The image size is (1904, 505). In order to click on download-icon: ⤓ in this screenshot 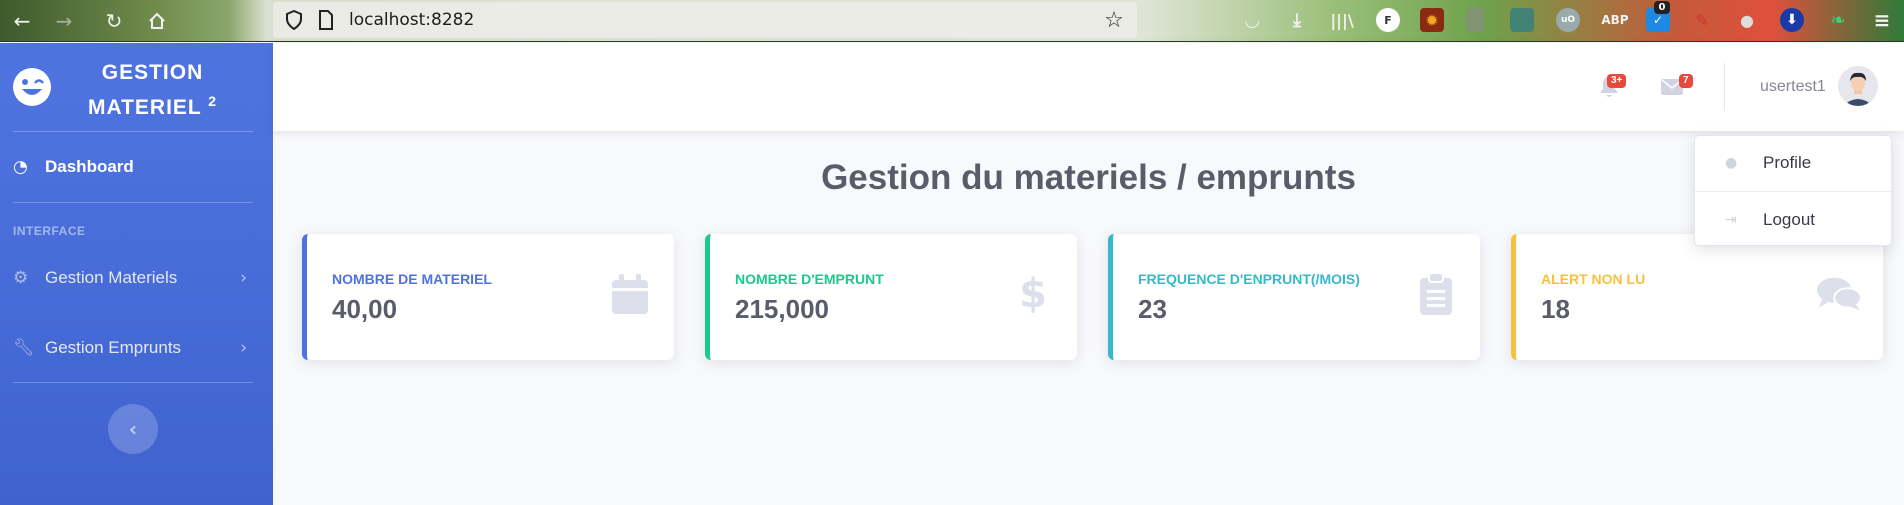, I will do `click(1297, 20)`.